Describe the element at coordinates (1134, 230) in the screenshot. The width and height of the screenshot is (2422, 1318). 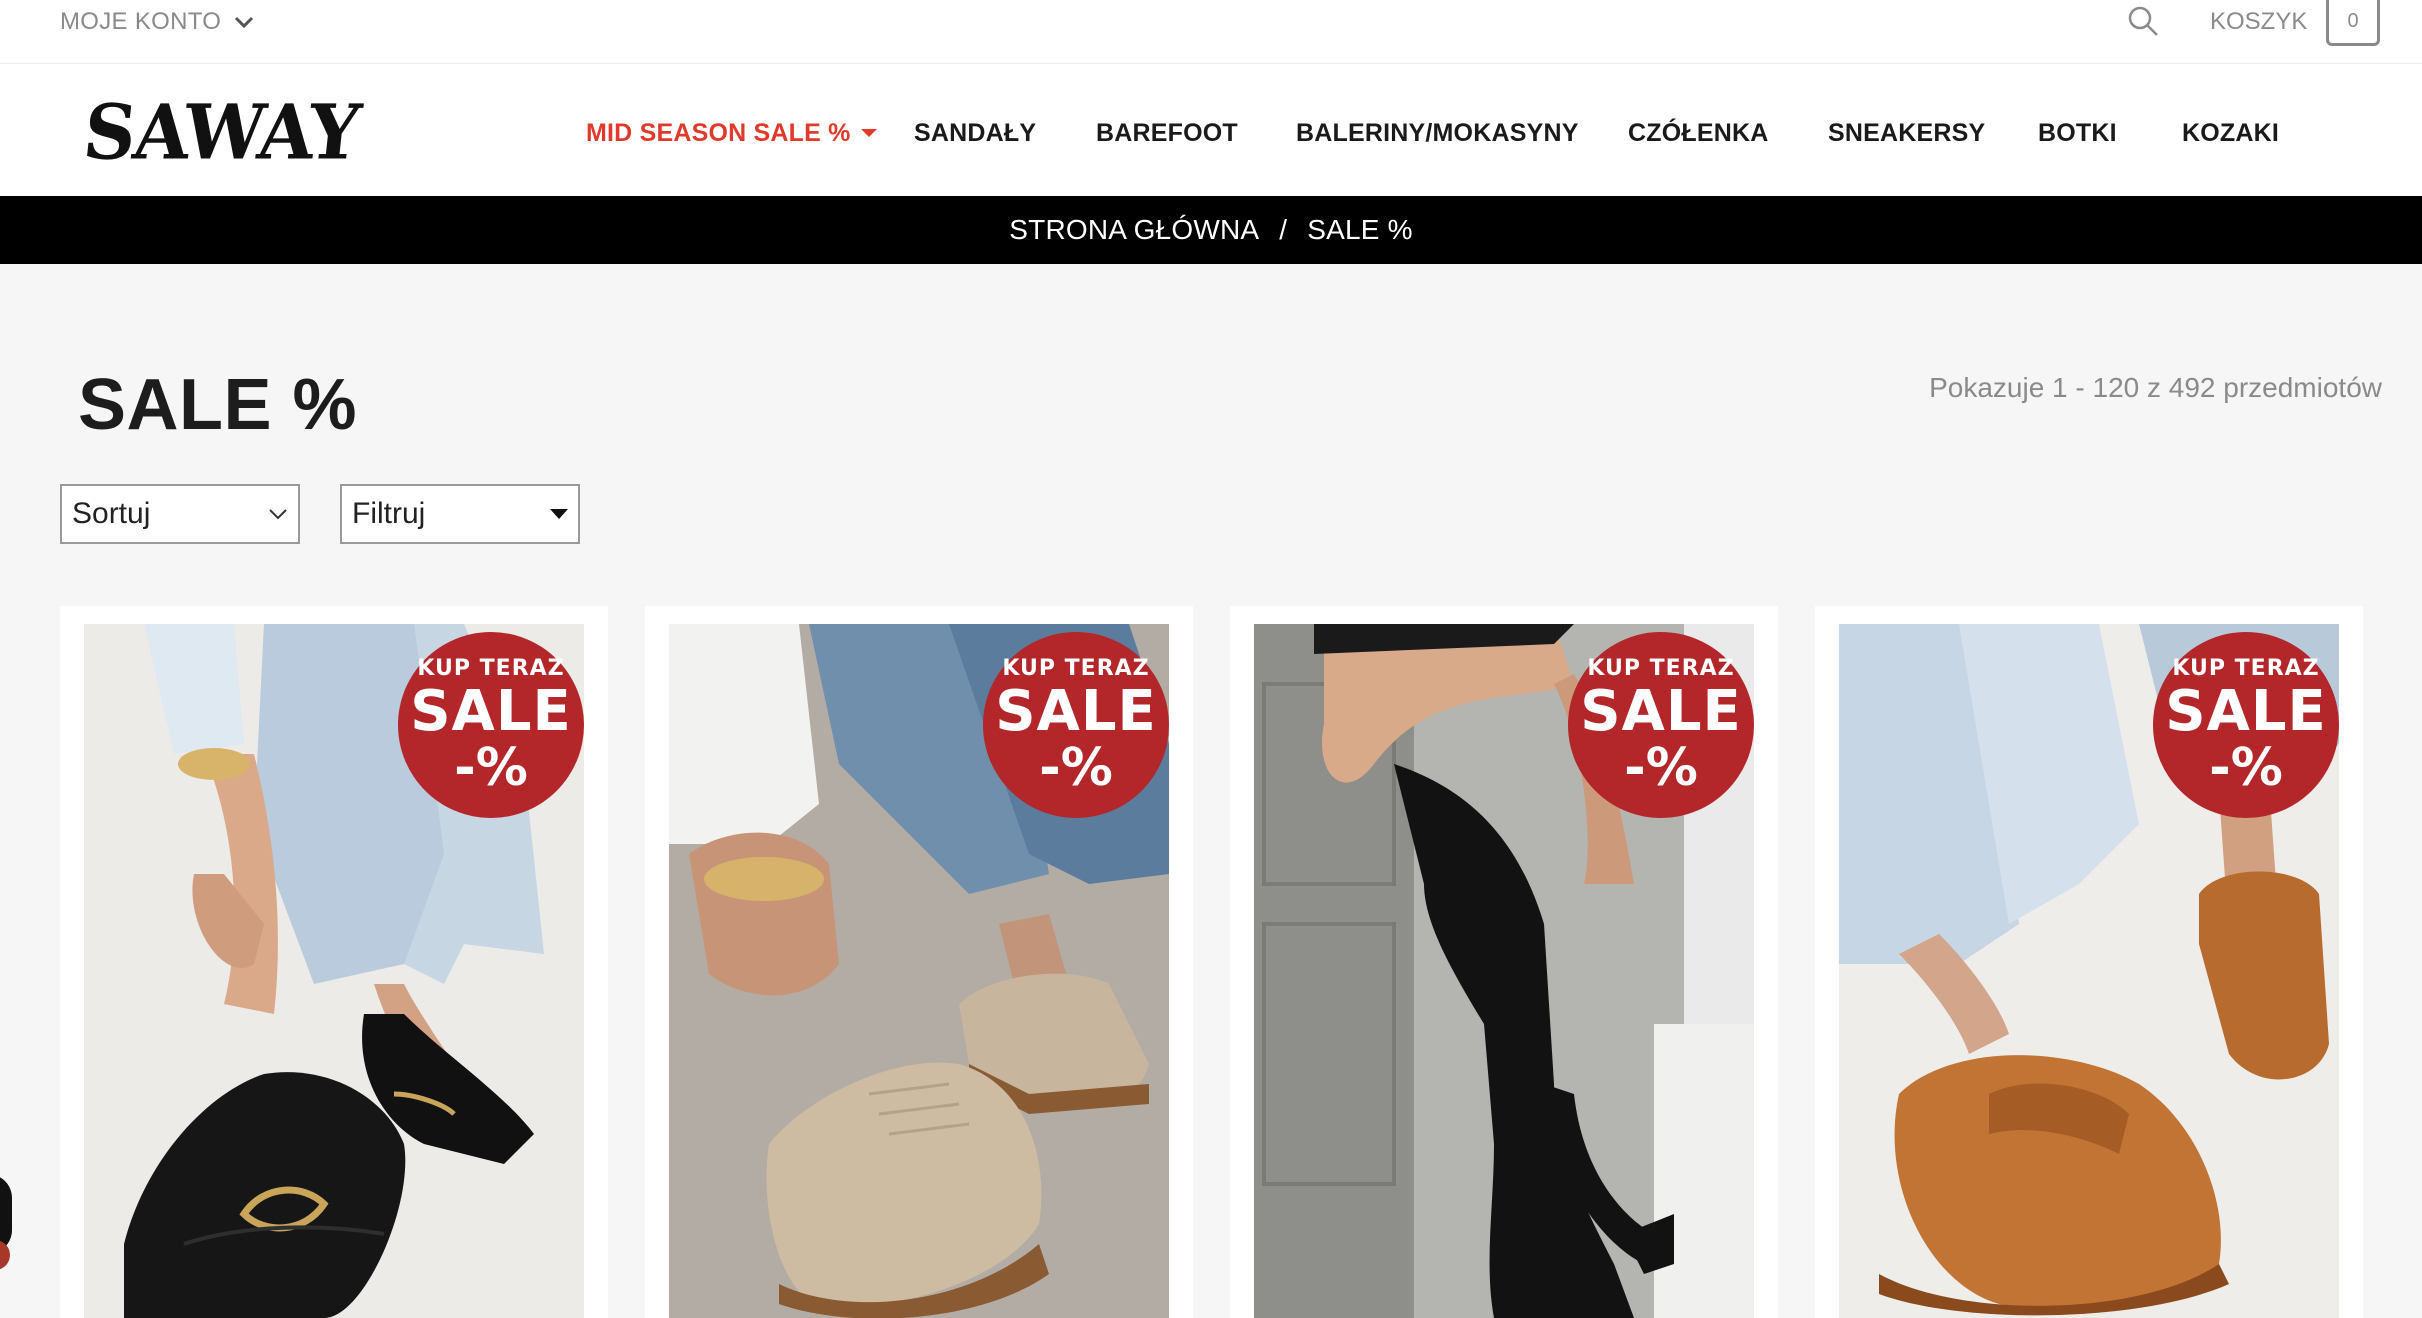
I see `breadcrumb-home: STRONA GŁÓWNA` at that location.